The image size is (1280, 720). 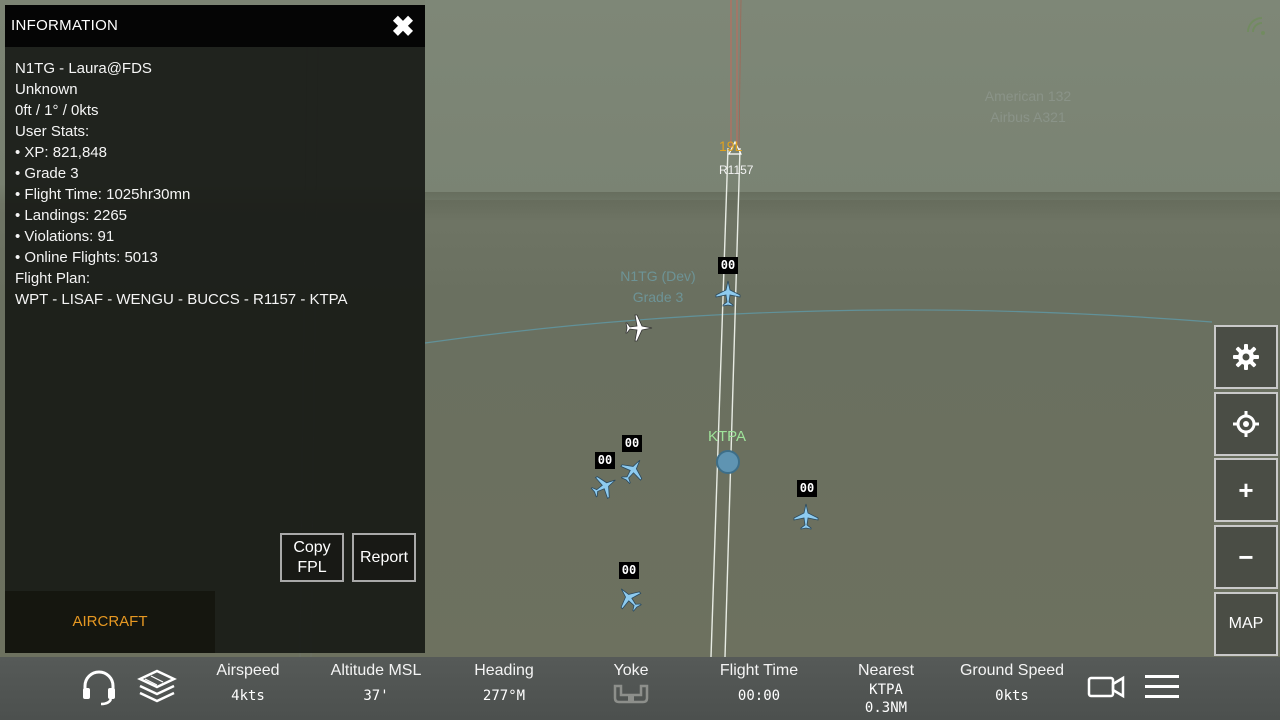 What do you see at coordinates (157, 687) in the screenshot?
I see `layers-icon` at bounding box center [157, 687].